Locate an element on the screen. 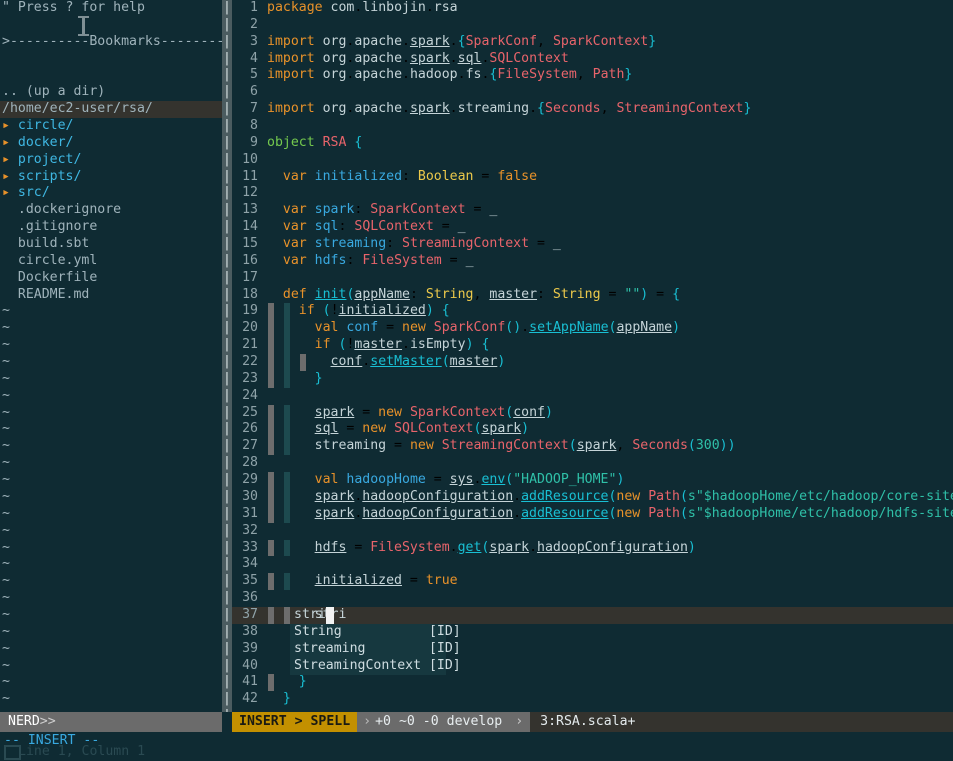  line-content: sql = new SQLContext(spark) is located at coordinates (422, 429).